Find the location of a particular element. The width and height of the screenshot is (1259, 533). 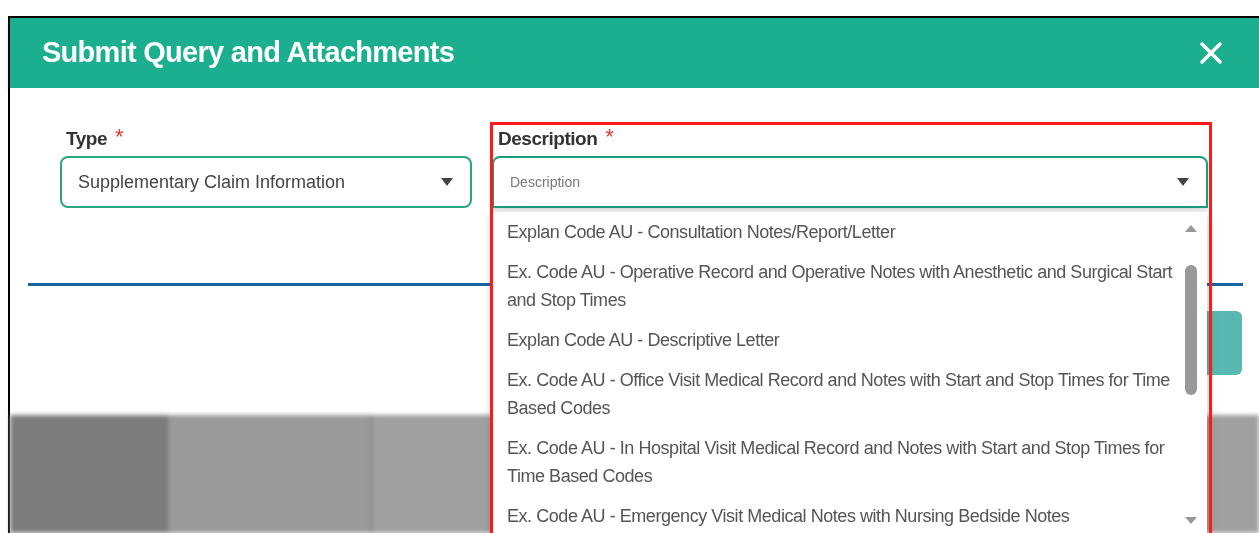

dropdown-option: Explan Code AU - Consultation Notes/Report/Letter is located at coordinates (842, 232).